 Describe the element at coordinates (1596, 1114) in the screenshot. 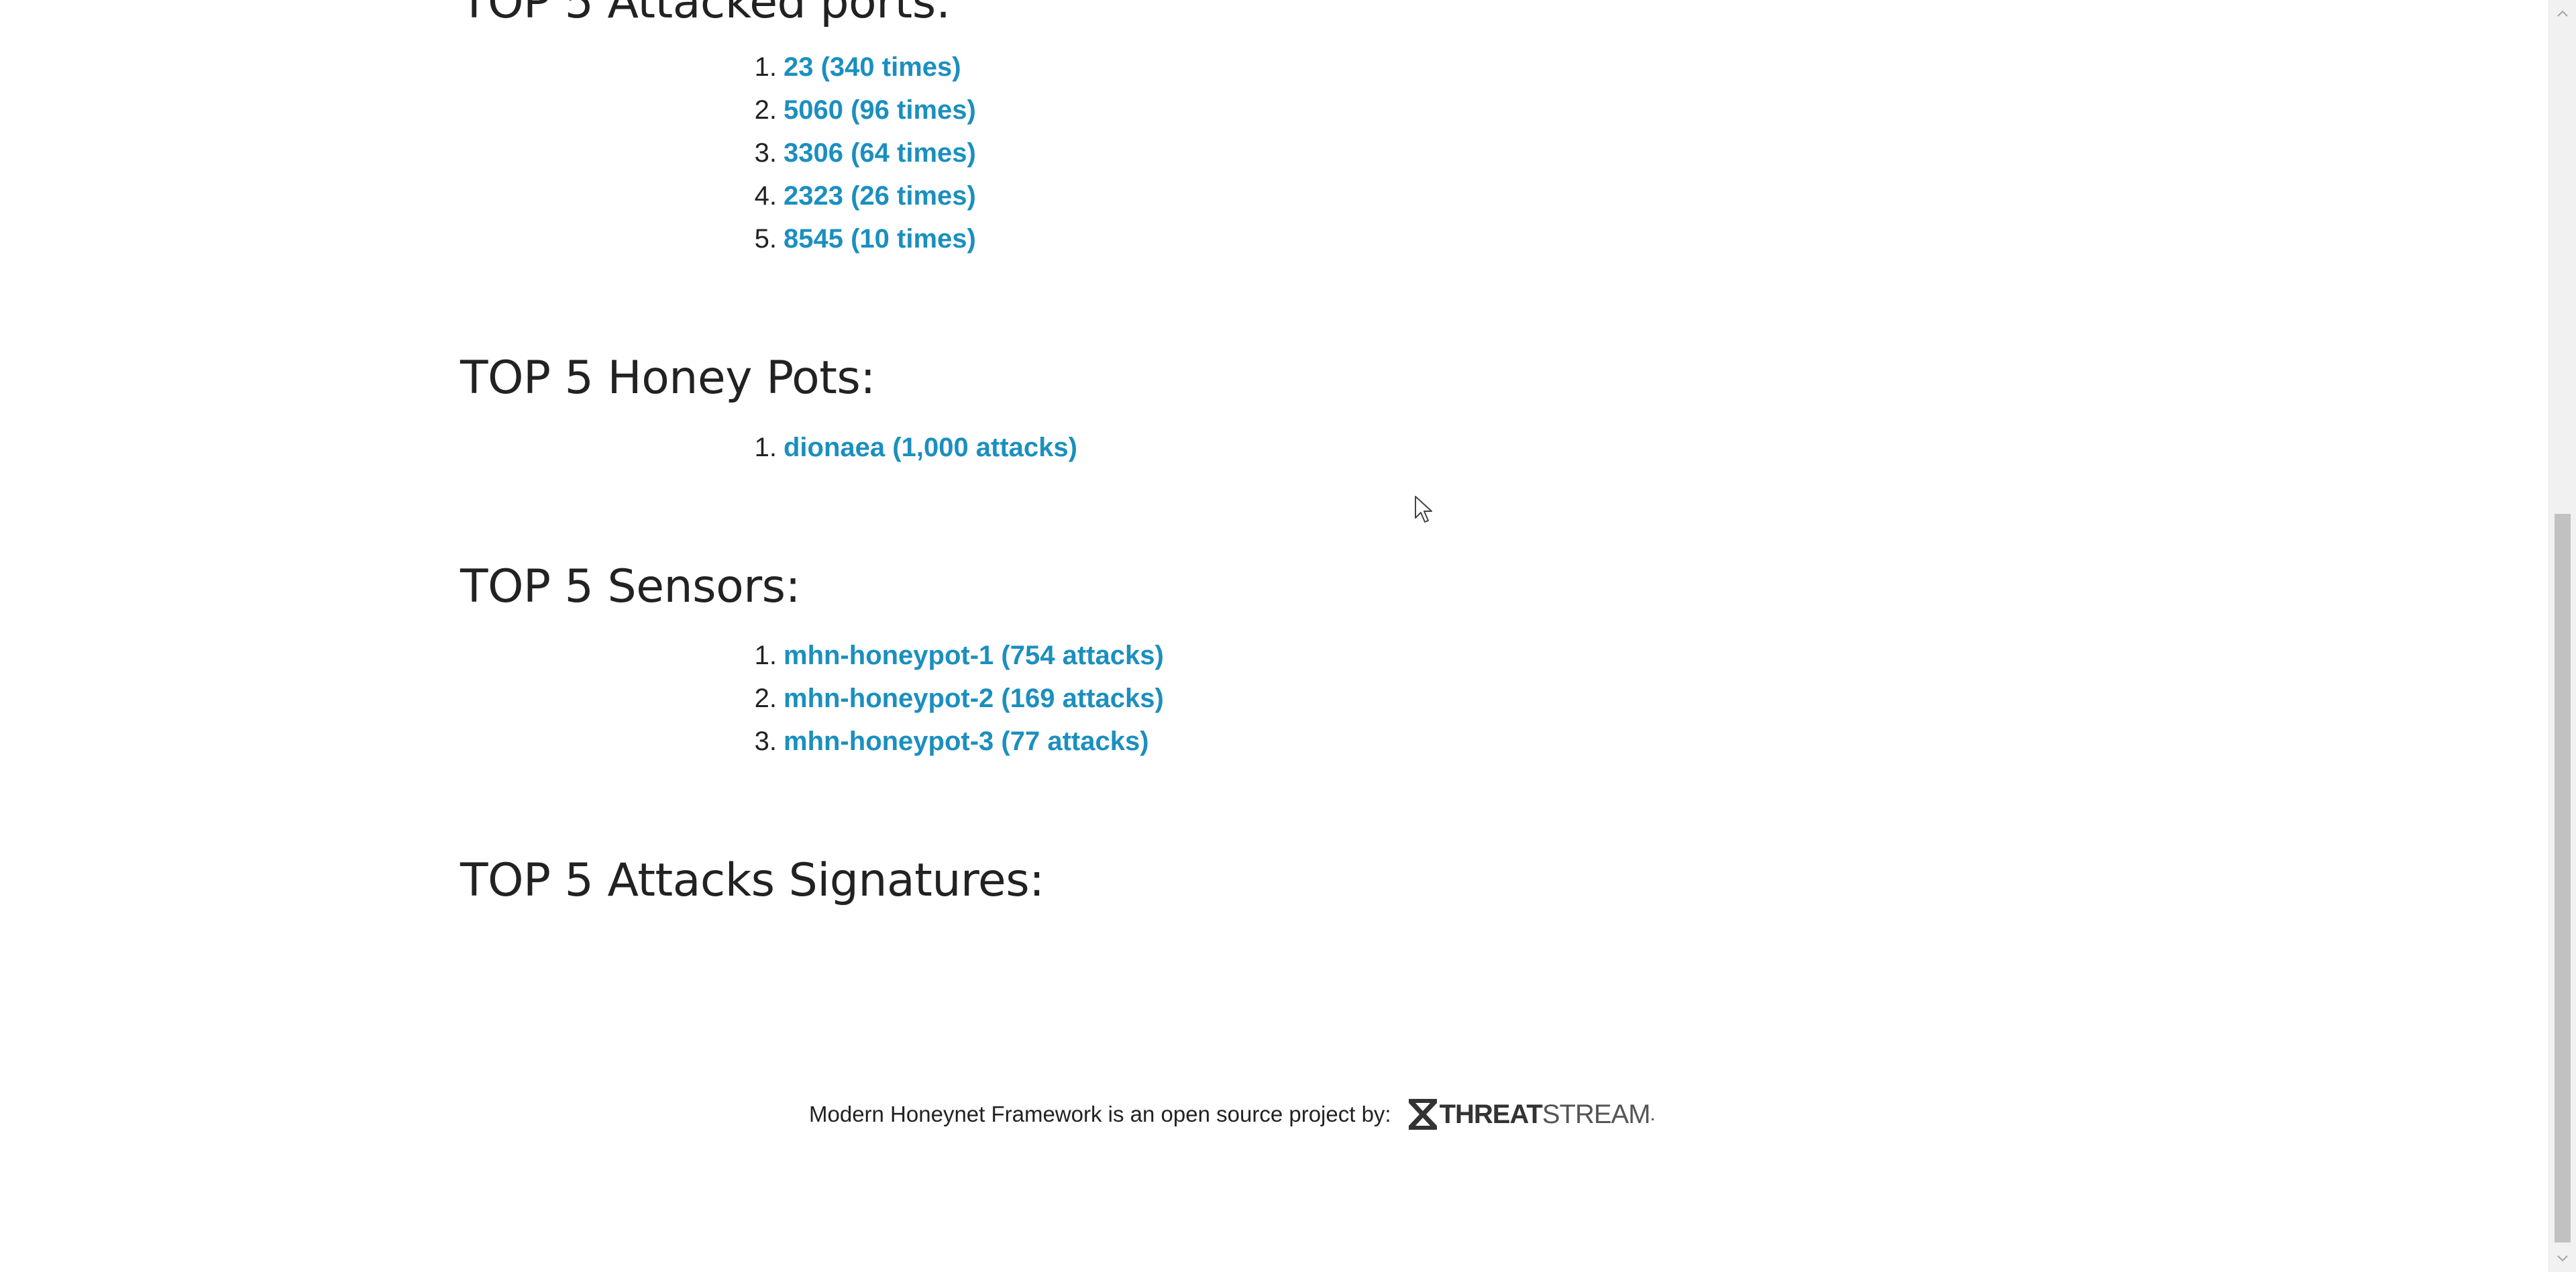

I see `logo-text-stream: STREAM` at that location.